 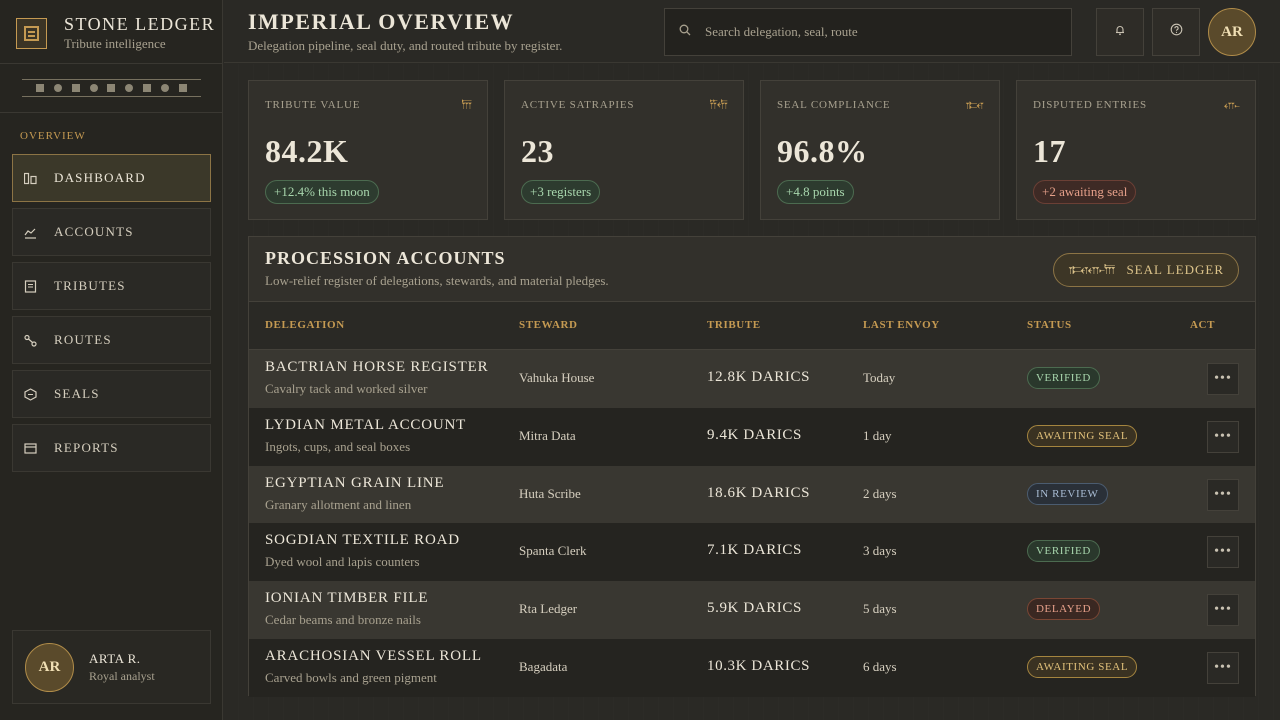 I want to click on cuneiform-glyph-icon: 𐎡𐎢, so click(x=718, y=105).